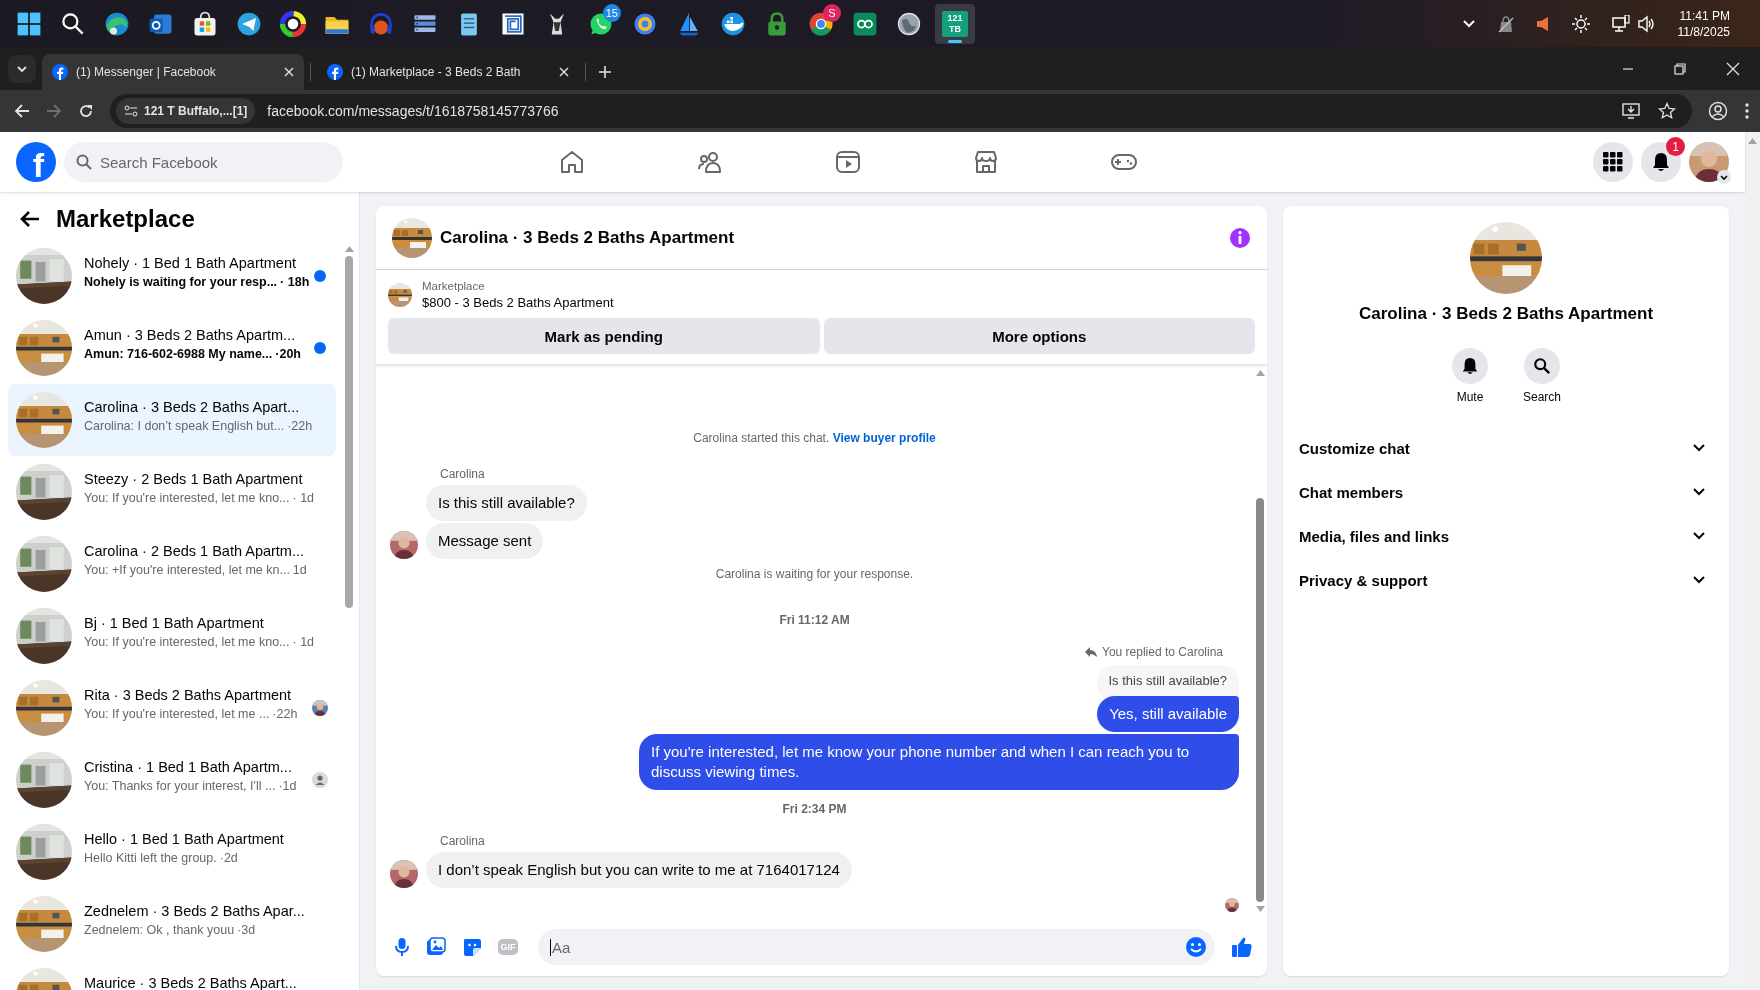 Image resolution: width=1760 pixels, height=990 pixels. I want to click on section-row: Customize chat, so click(1506, 448).